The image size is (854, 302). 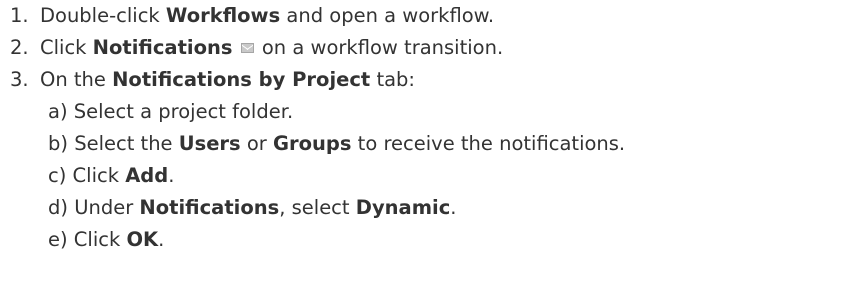 I want to click on step-term: Workflows, so click(x=223, y=15).